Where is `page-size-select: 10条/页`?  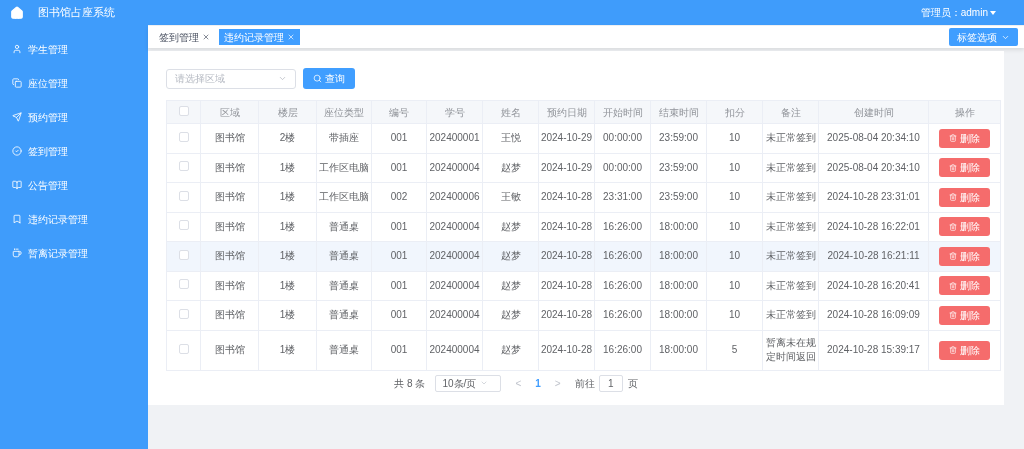
page-size-select: 10条/页 is located at coordinates (468, 383).